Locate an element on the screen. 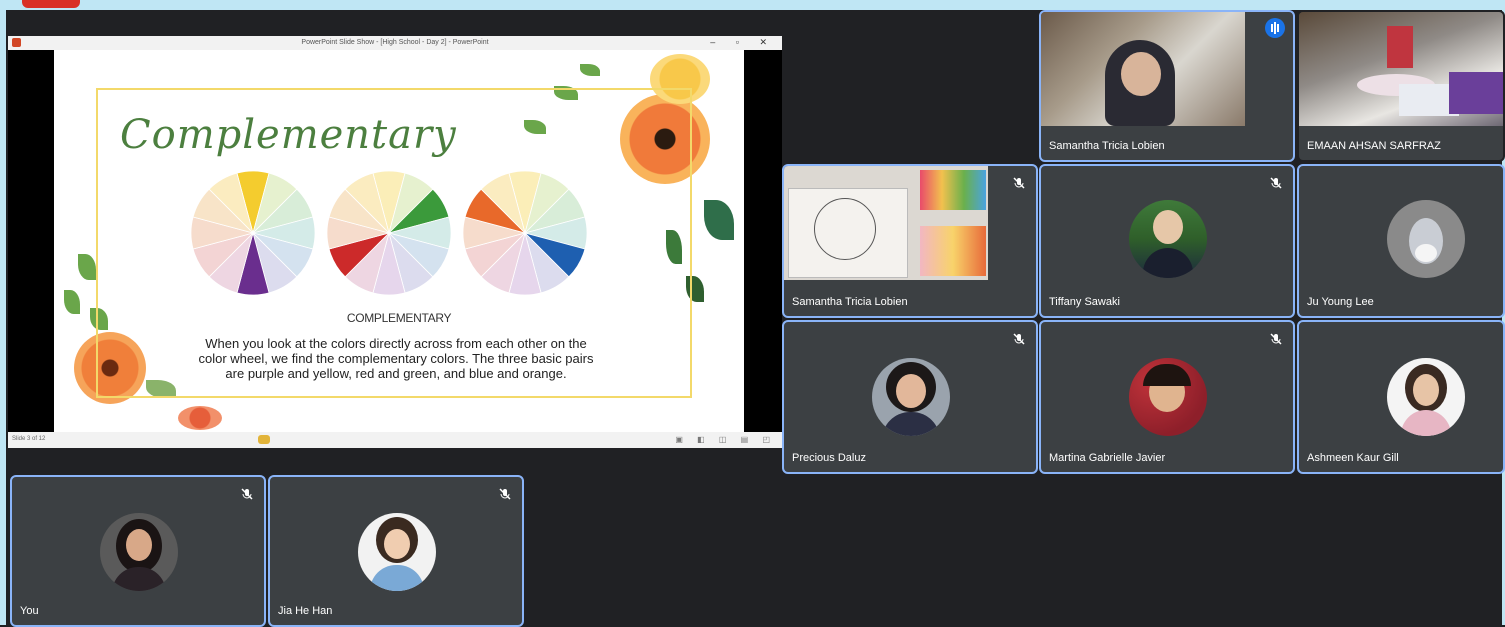  color-wheel-purple-yellow is located at coordinates (253, 233).